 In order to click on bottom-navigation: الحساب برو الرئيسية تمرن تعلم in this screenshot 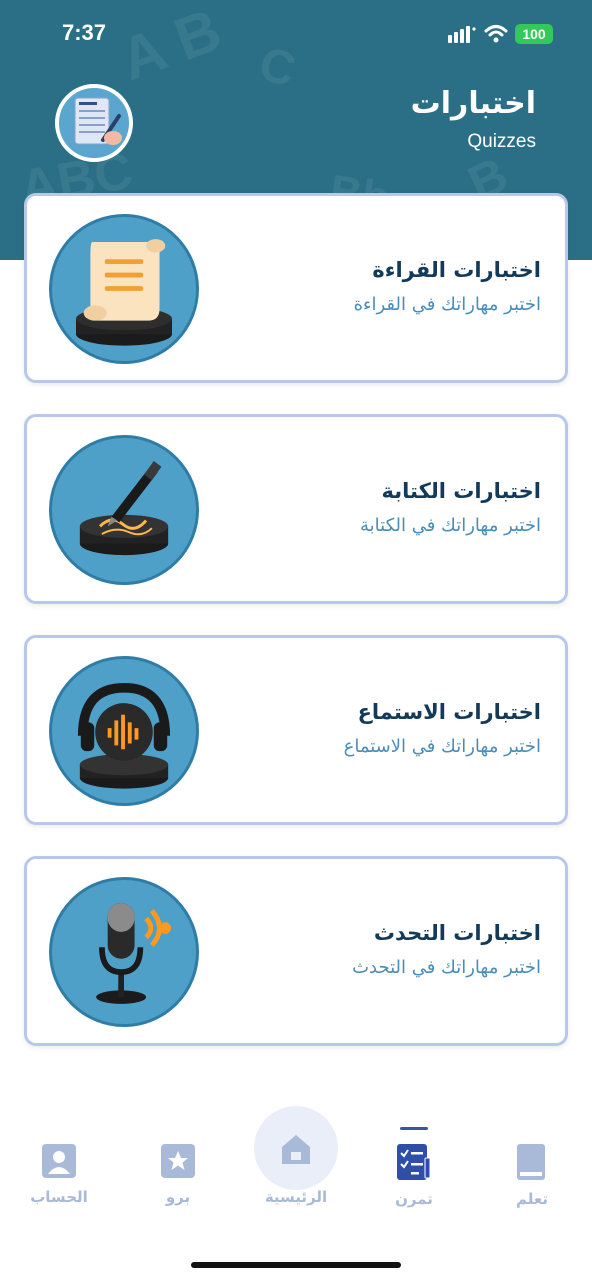, I will do `click(296, 1175)`.